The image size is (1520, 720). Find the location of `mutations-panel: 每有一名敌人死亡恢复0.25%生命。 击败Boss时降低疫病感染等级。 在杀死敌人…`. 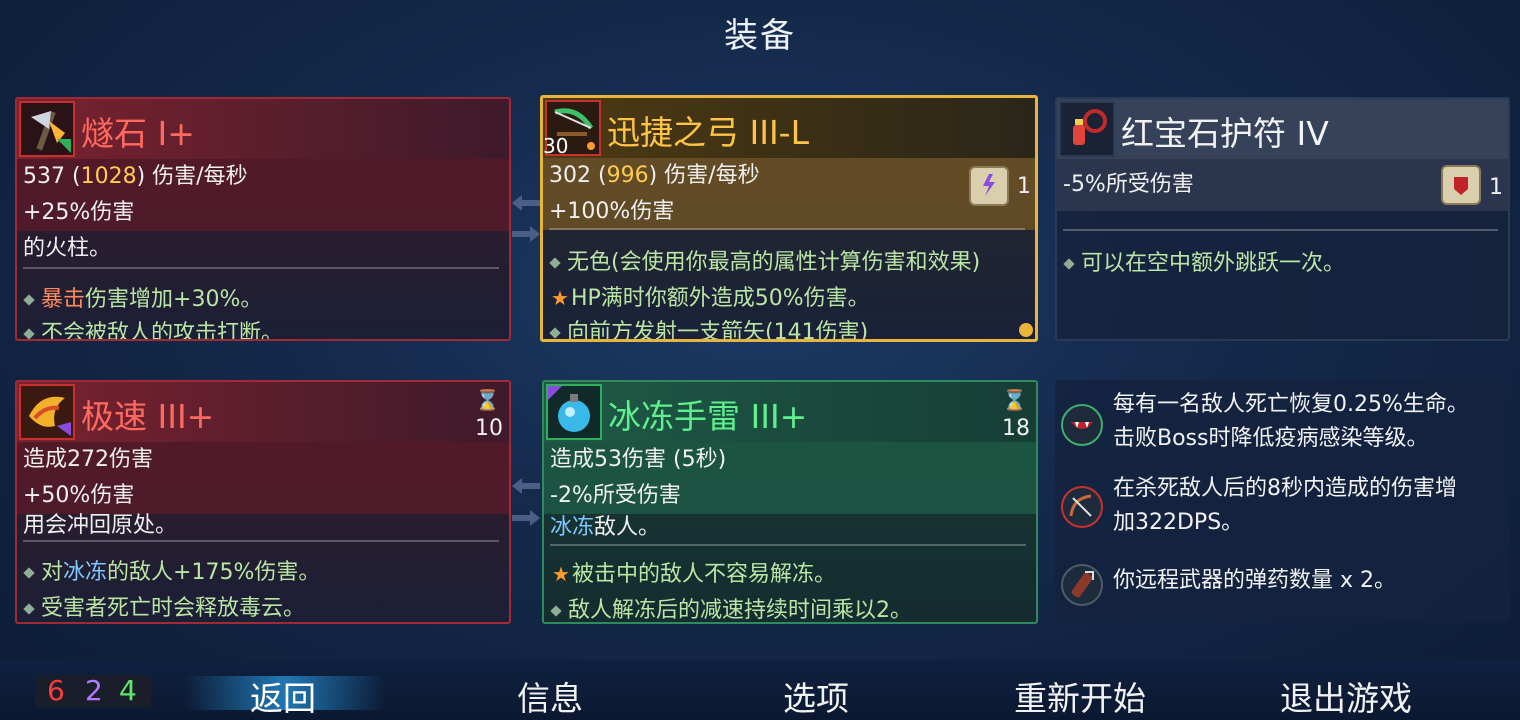

mutations-panel: 每有一名敌人死亡恢复0.25%生命。 击败Boss时降低疫病感染等级。 在杀死敌人… is located at coordinates (1282, 501).